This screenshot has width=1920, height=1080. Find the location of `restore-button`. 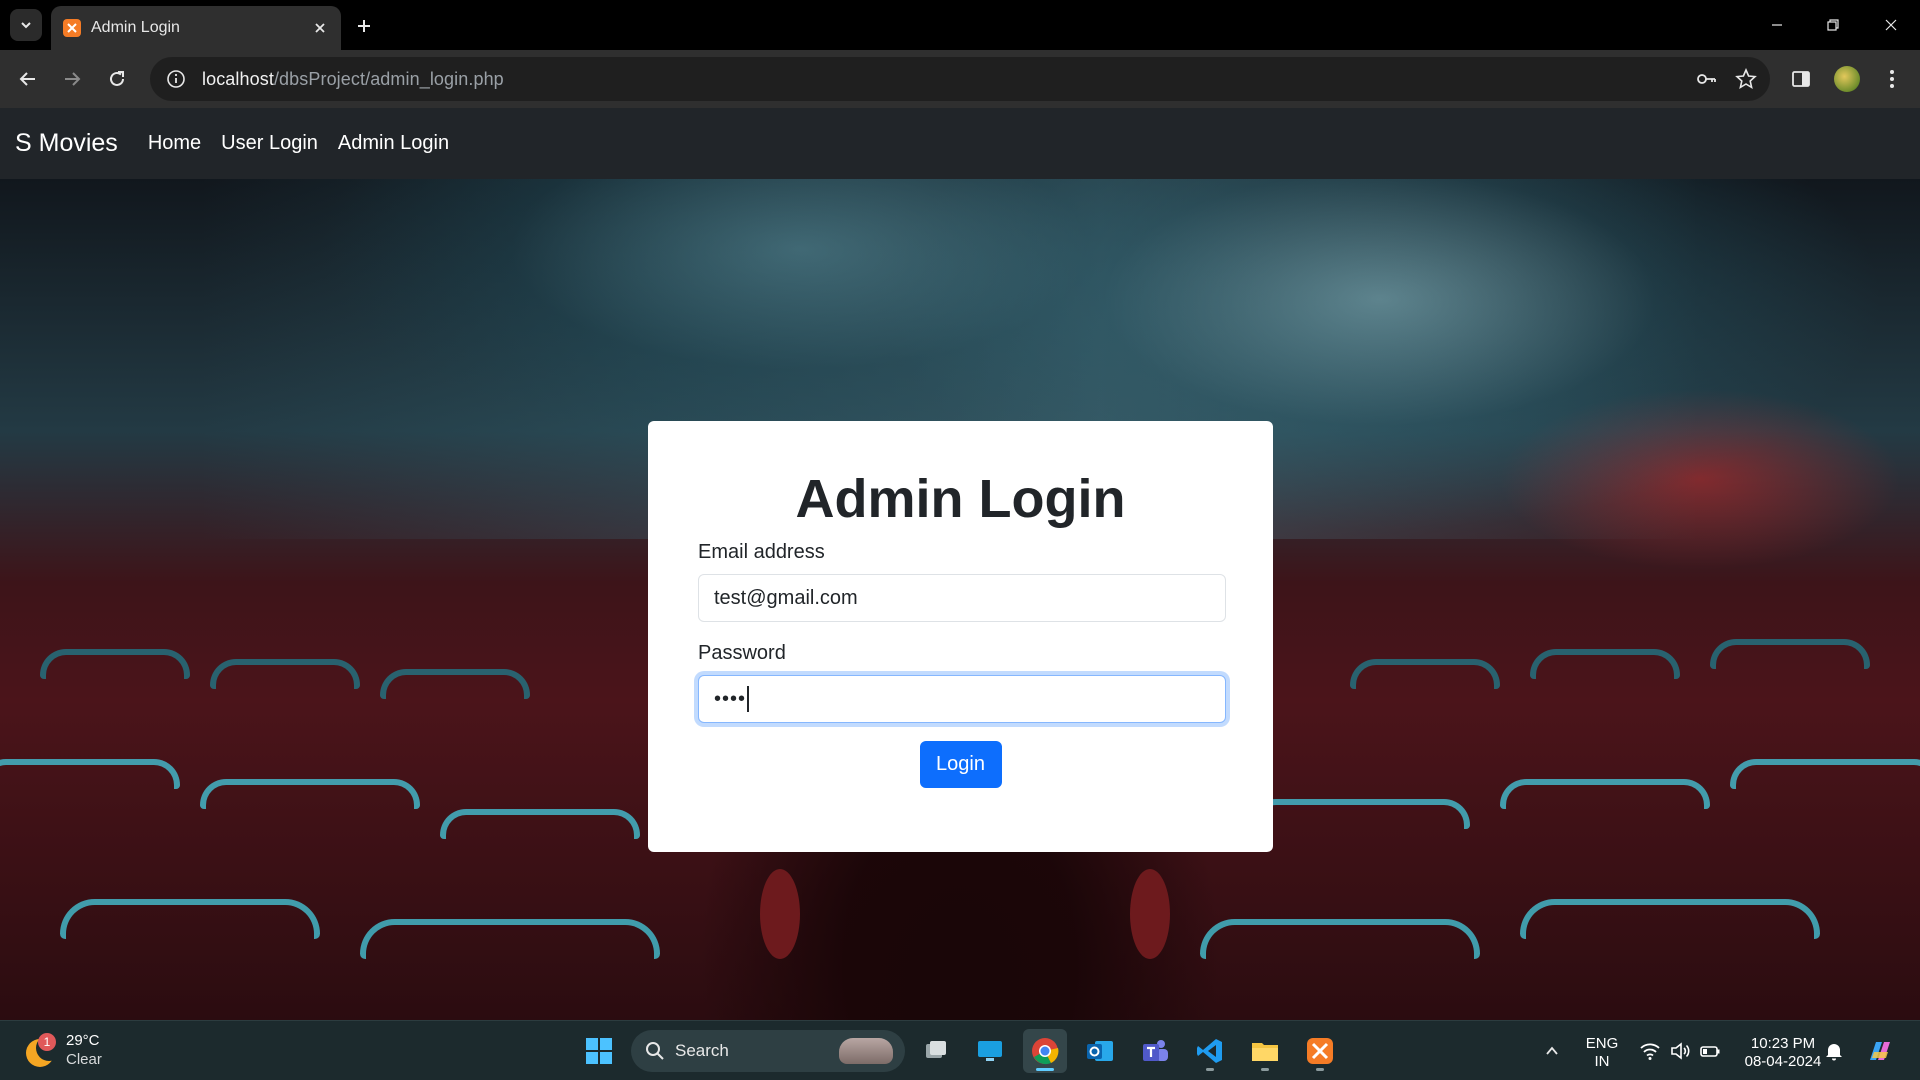

restore-button is located at coordinates (1833, 25).